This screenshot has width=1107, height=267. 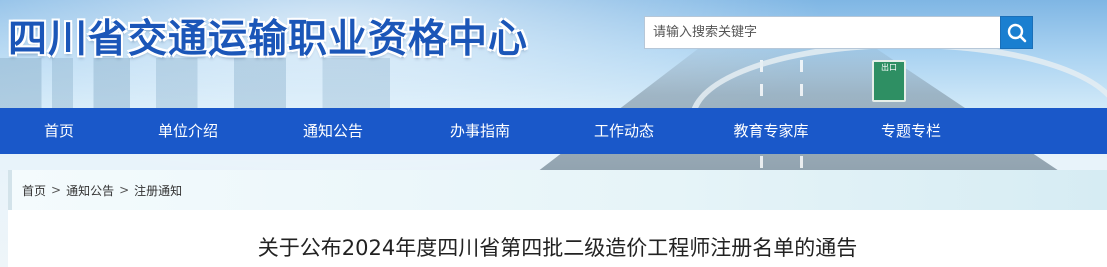 I want to click on nav-item-notices: 通知公告, so click(x=333, y=131).